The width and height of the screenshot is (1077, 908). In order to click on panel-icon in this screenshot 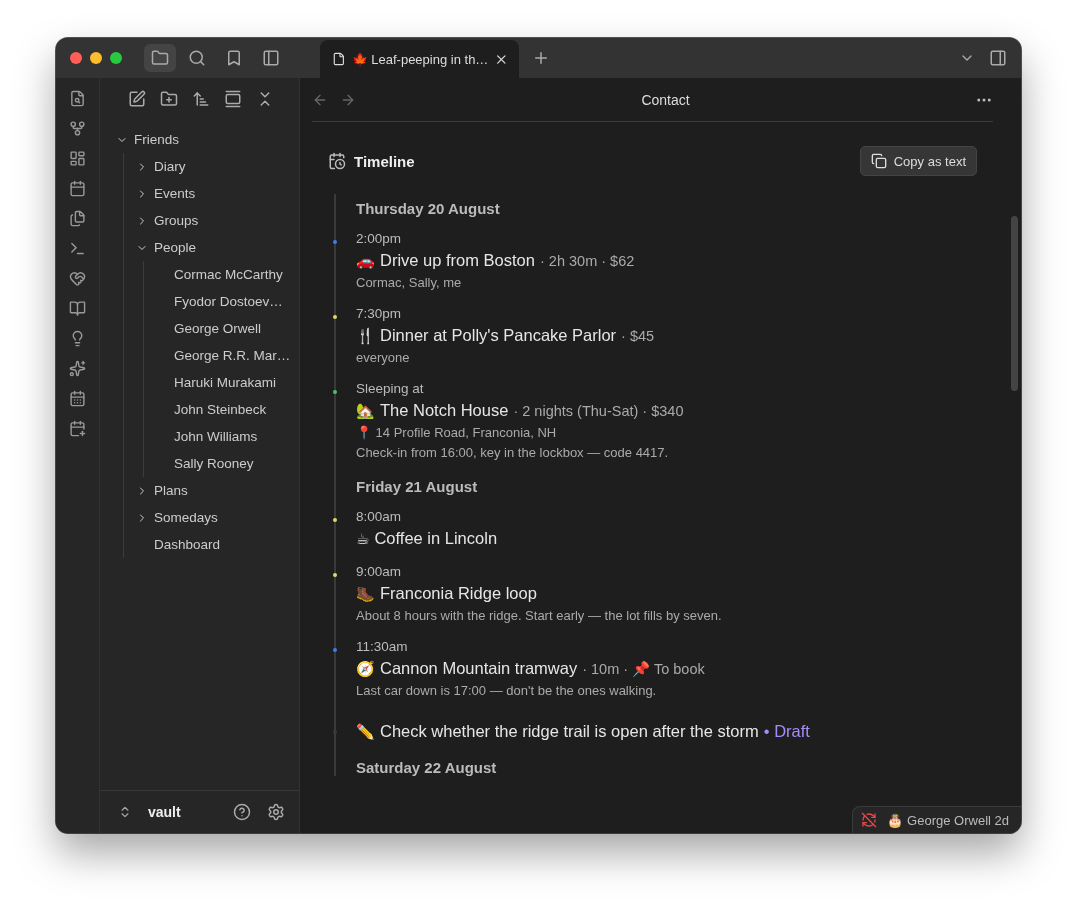, I will do `click(233, 99)`.